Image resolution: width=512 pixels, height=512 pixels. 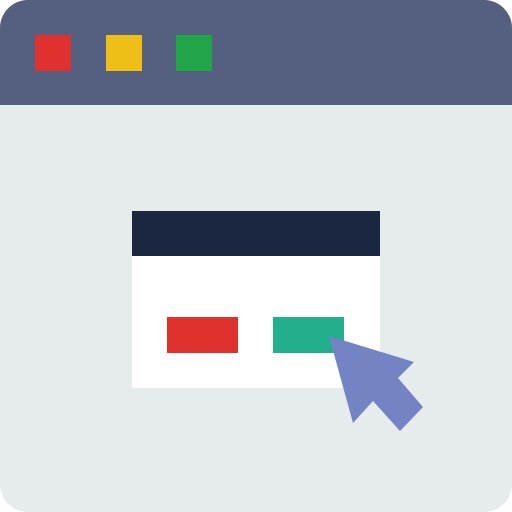 What do you see at coordinates (202, 335) in the screenshot?
I see `dialog-cancel-button` at bounding box center [202, 335].